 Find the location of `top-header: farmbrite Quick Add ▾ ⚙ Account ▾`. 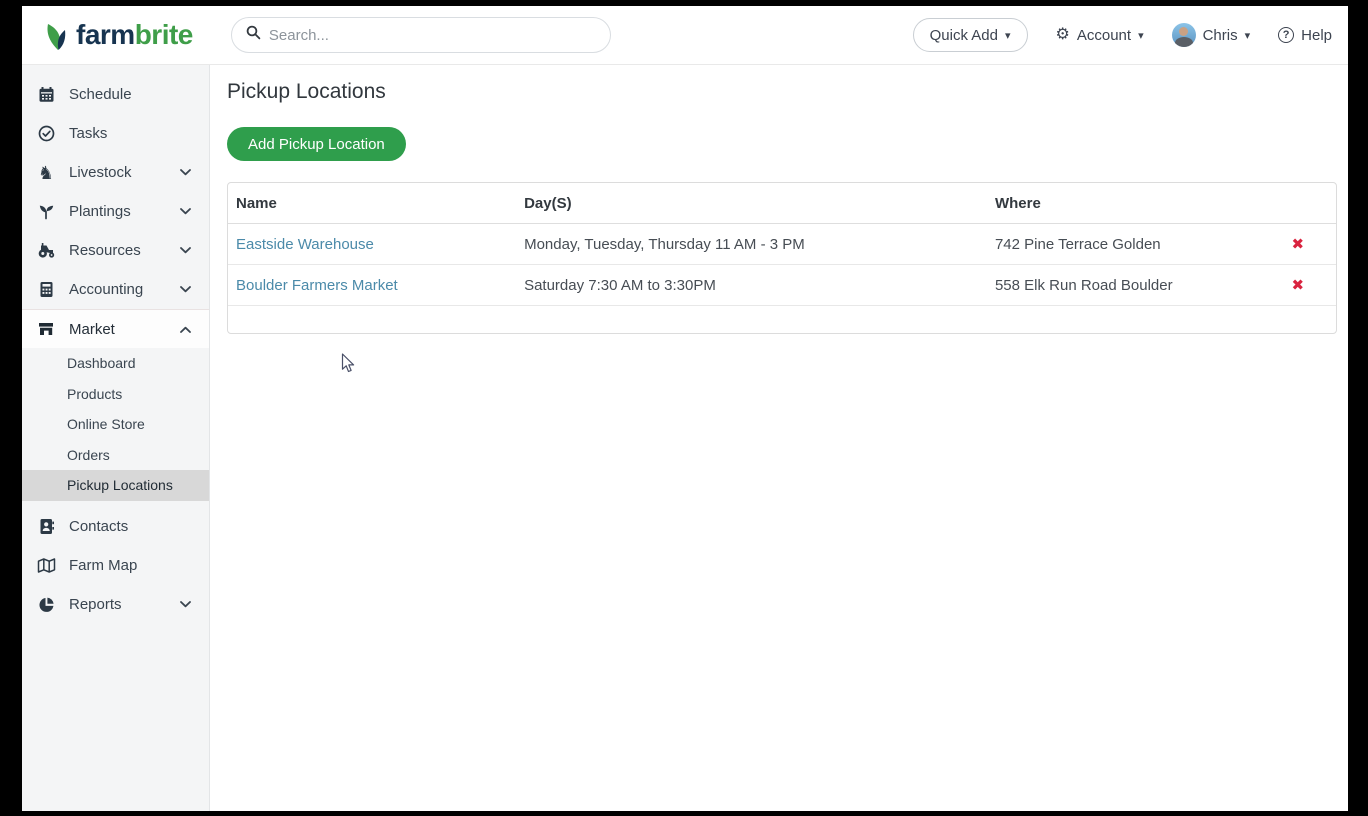

top-header: farmbrite Quick Add ▾ ⚙ Account ▾ is located at coordinates (685, 35).